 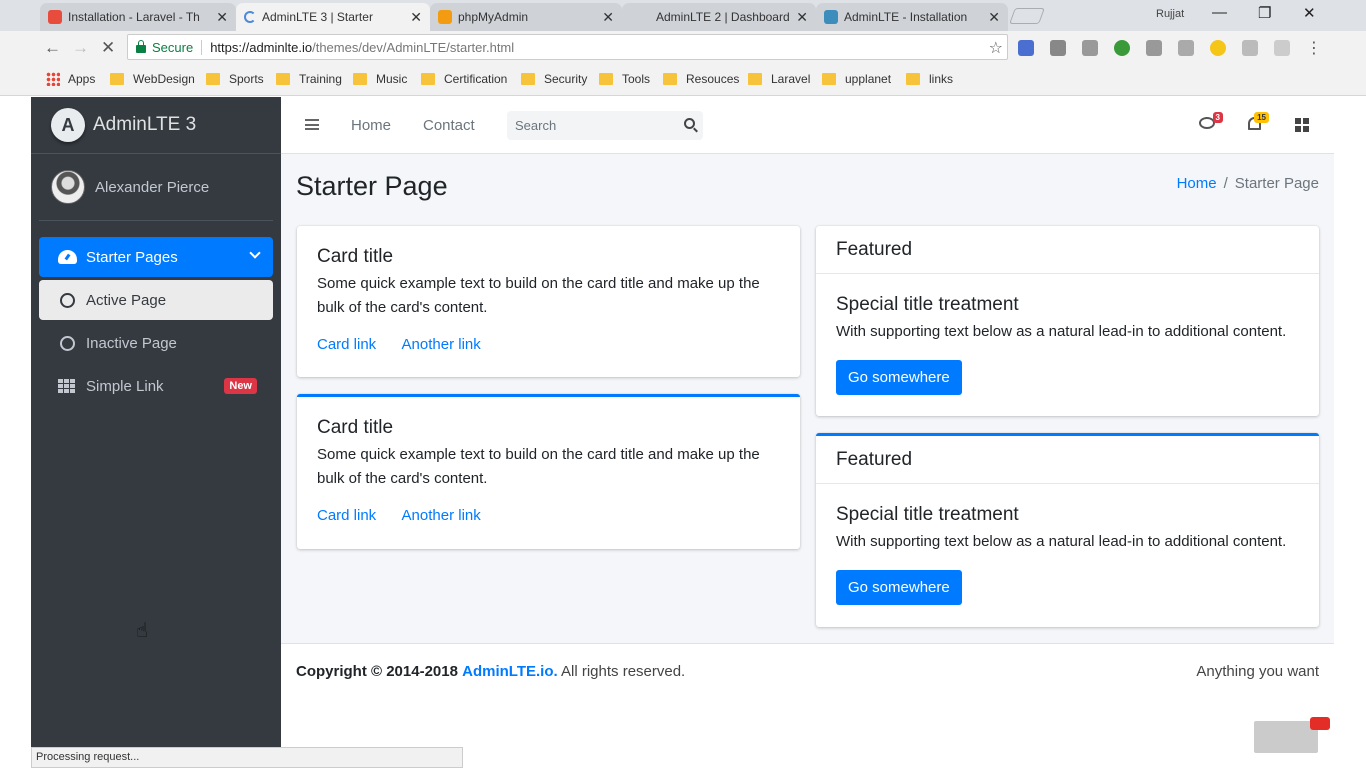 I want to click on hamburger-menu-icon, so click(x=312, y=124).